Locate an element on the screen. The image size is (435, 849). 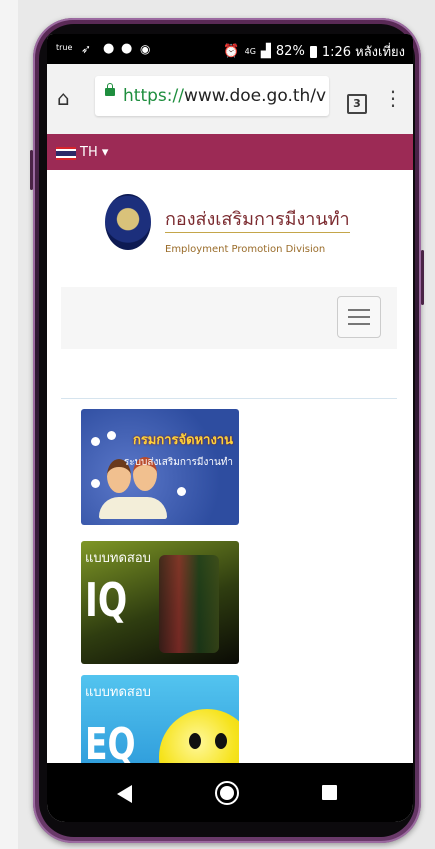
language-selector: TH ▾ is located at coordinates (94, 152).